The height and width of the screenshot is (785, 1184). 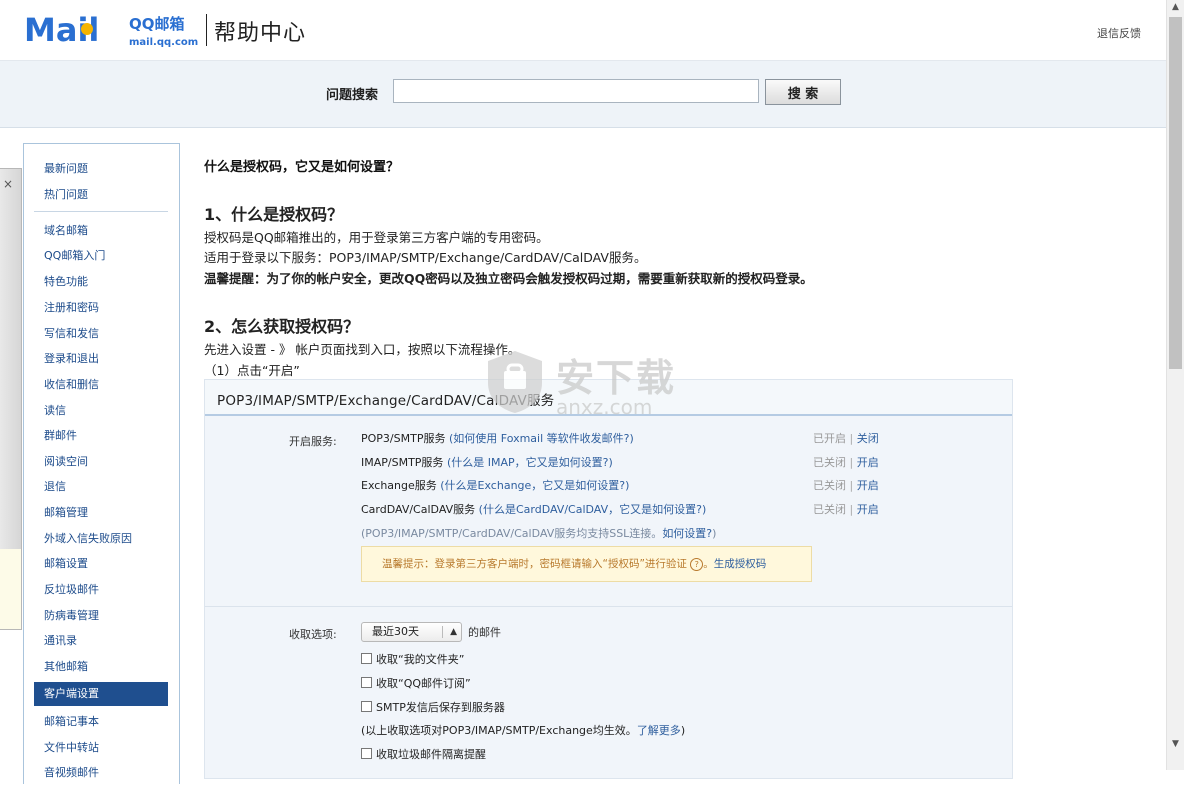 I want to click on checkbox-spam-reminder: 收取垃圾邮件隔离提醒, so click(x=423, y=754).